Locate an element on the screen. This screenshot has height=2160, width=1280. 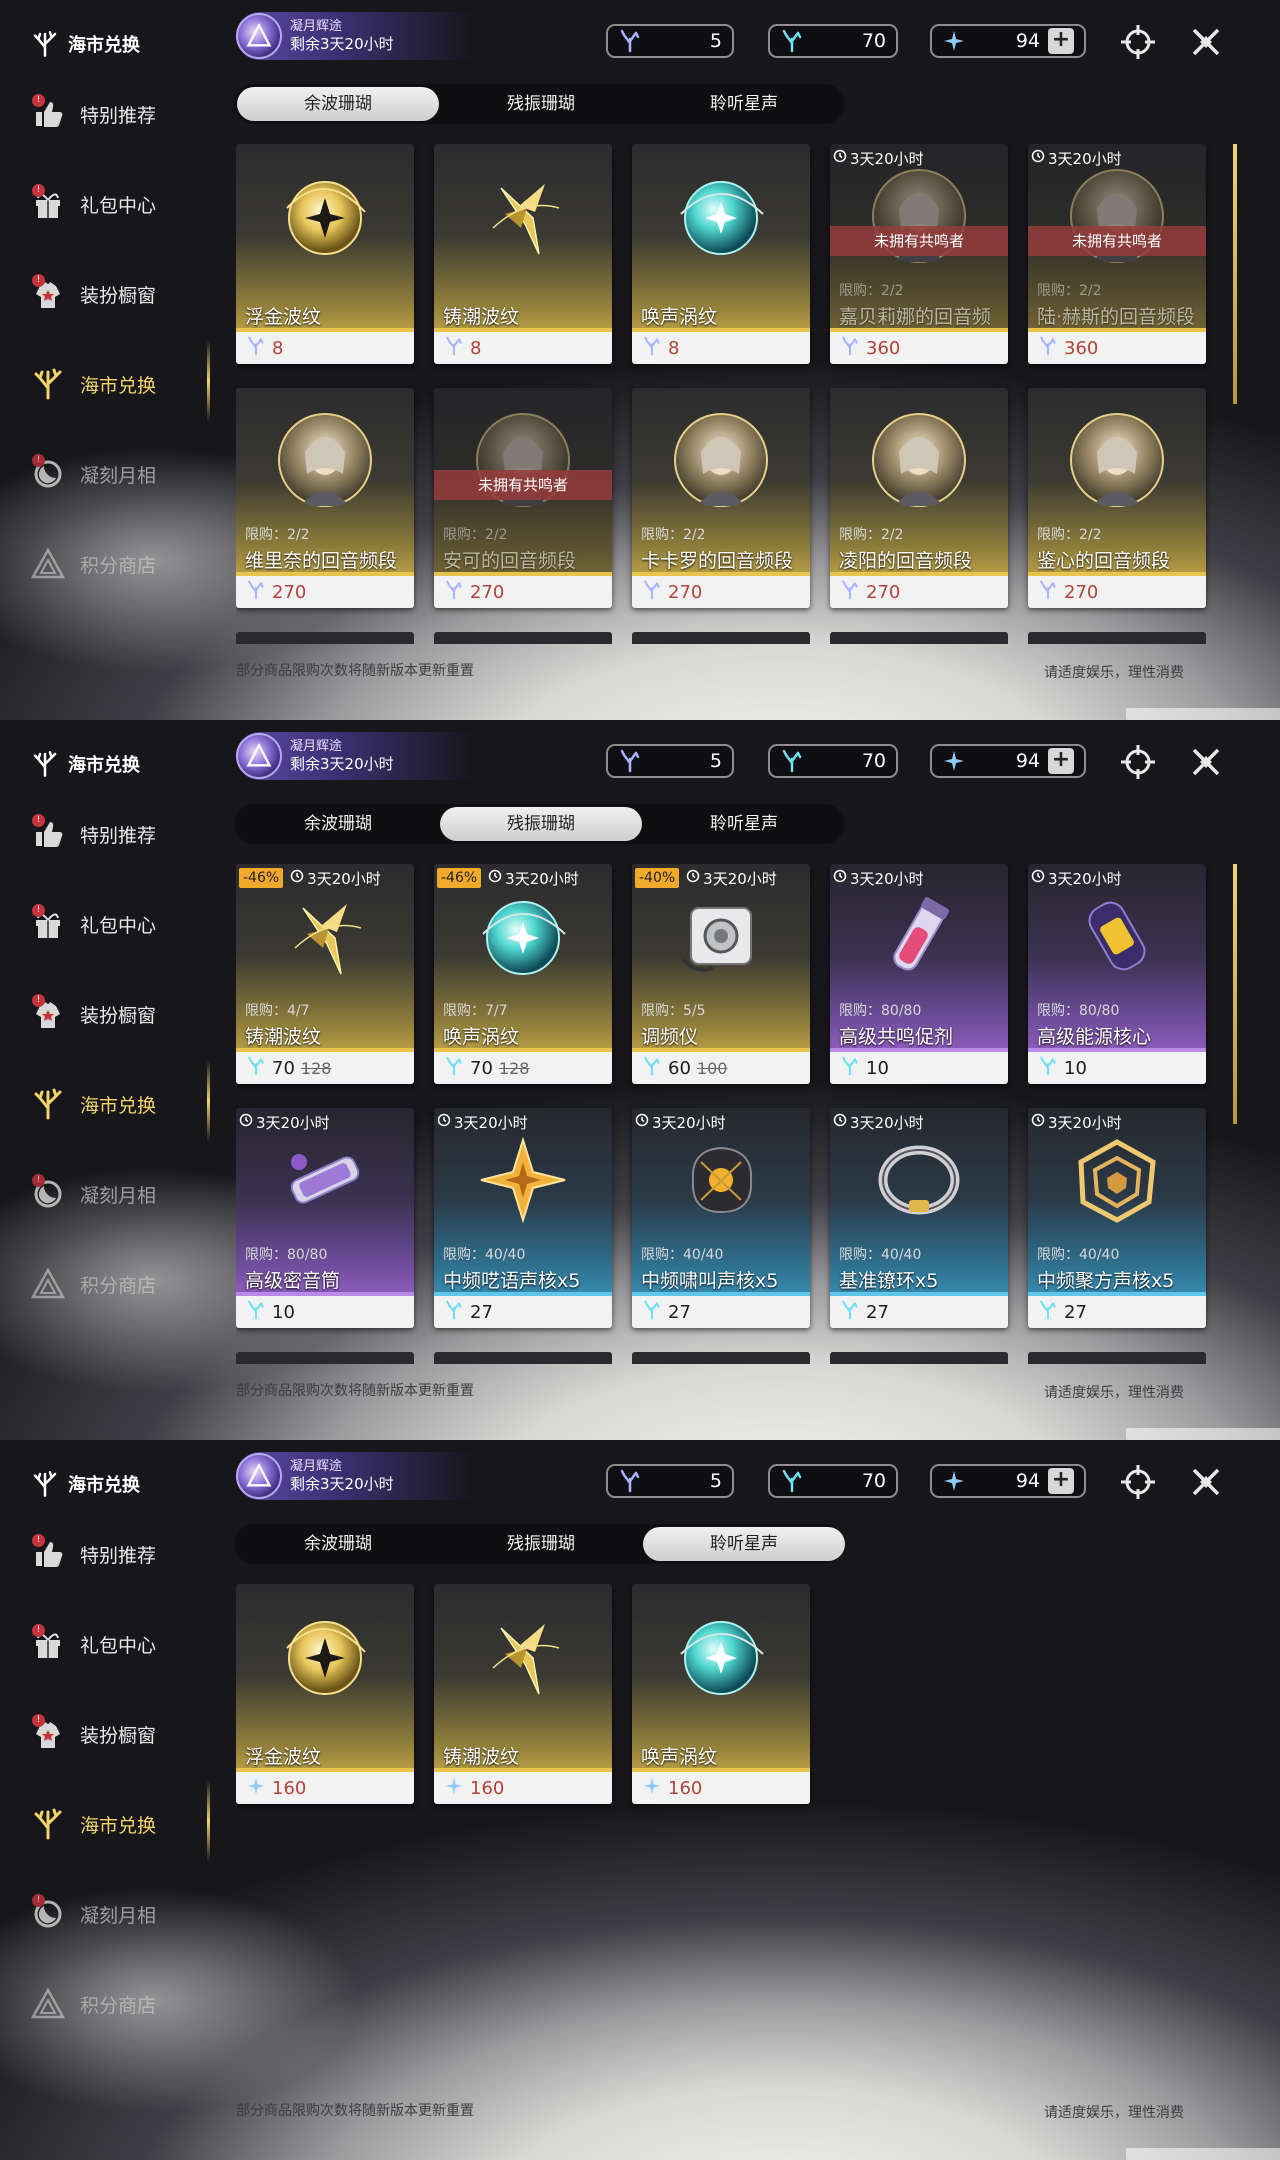
shop-item-card: 3天20小时 限购：40/40 中频聚方声核x5 27 is located at coordinates (1117, 1218).